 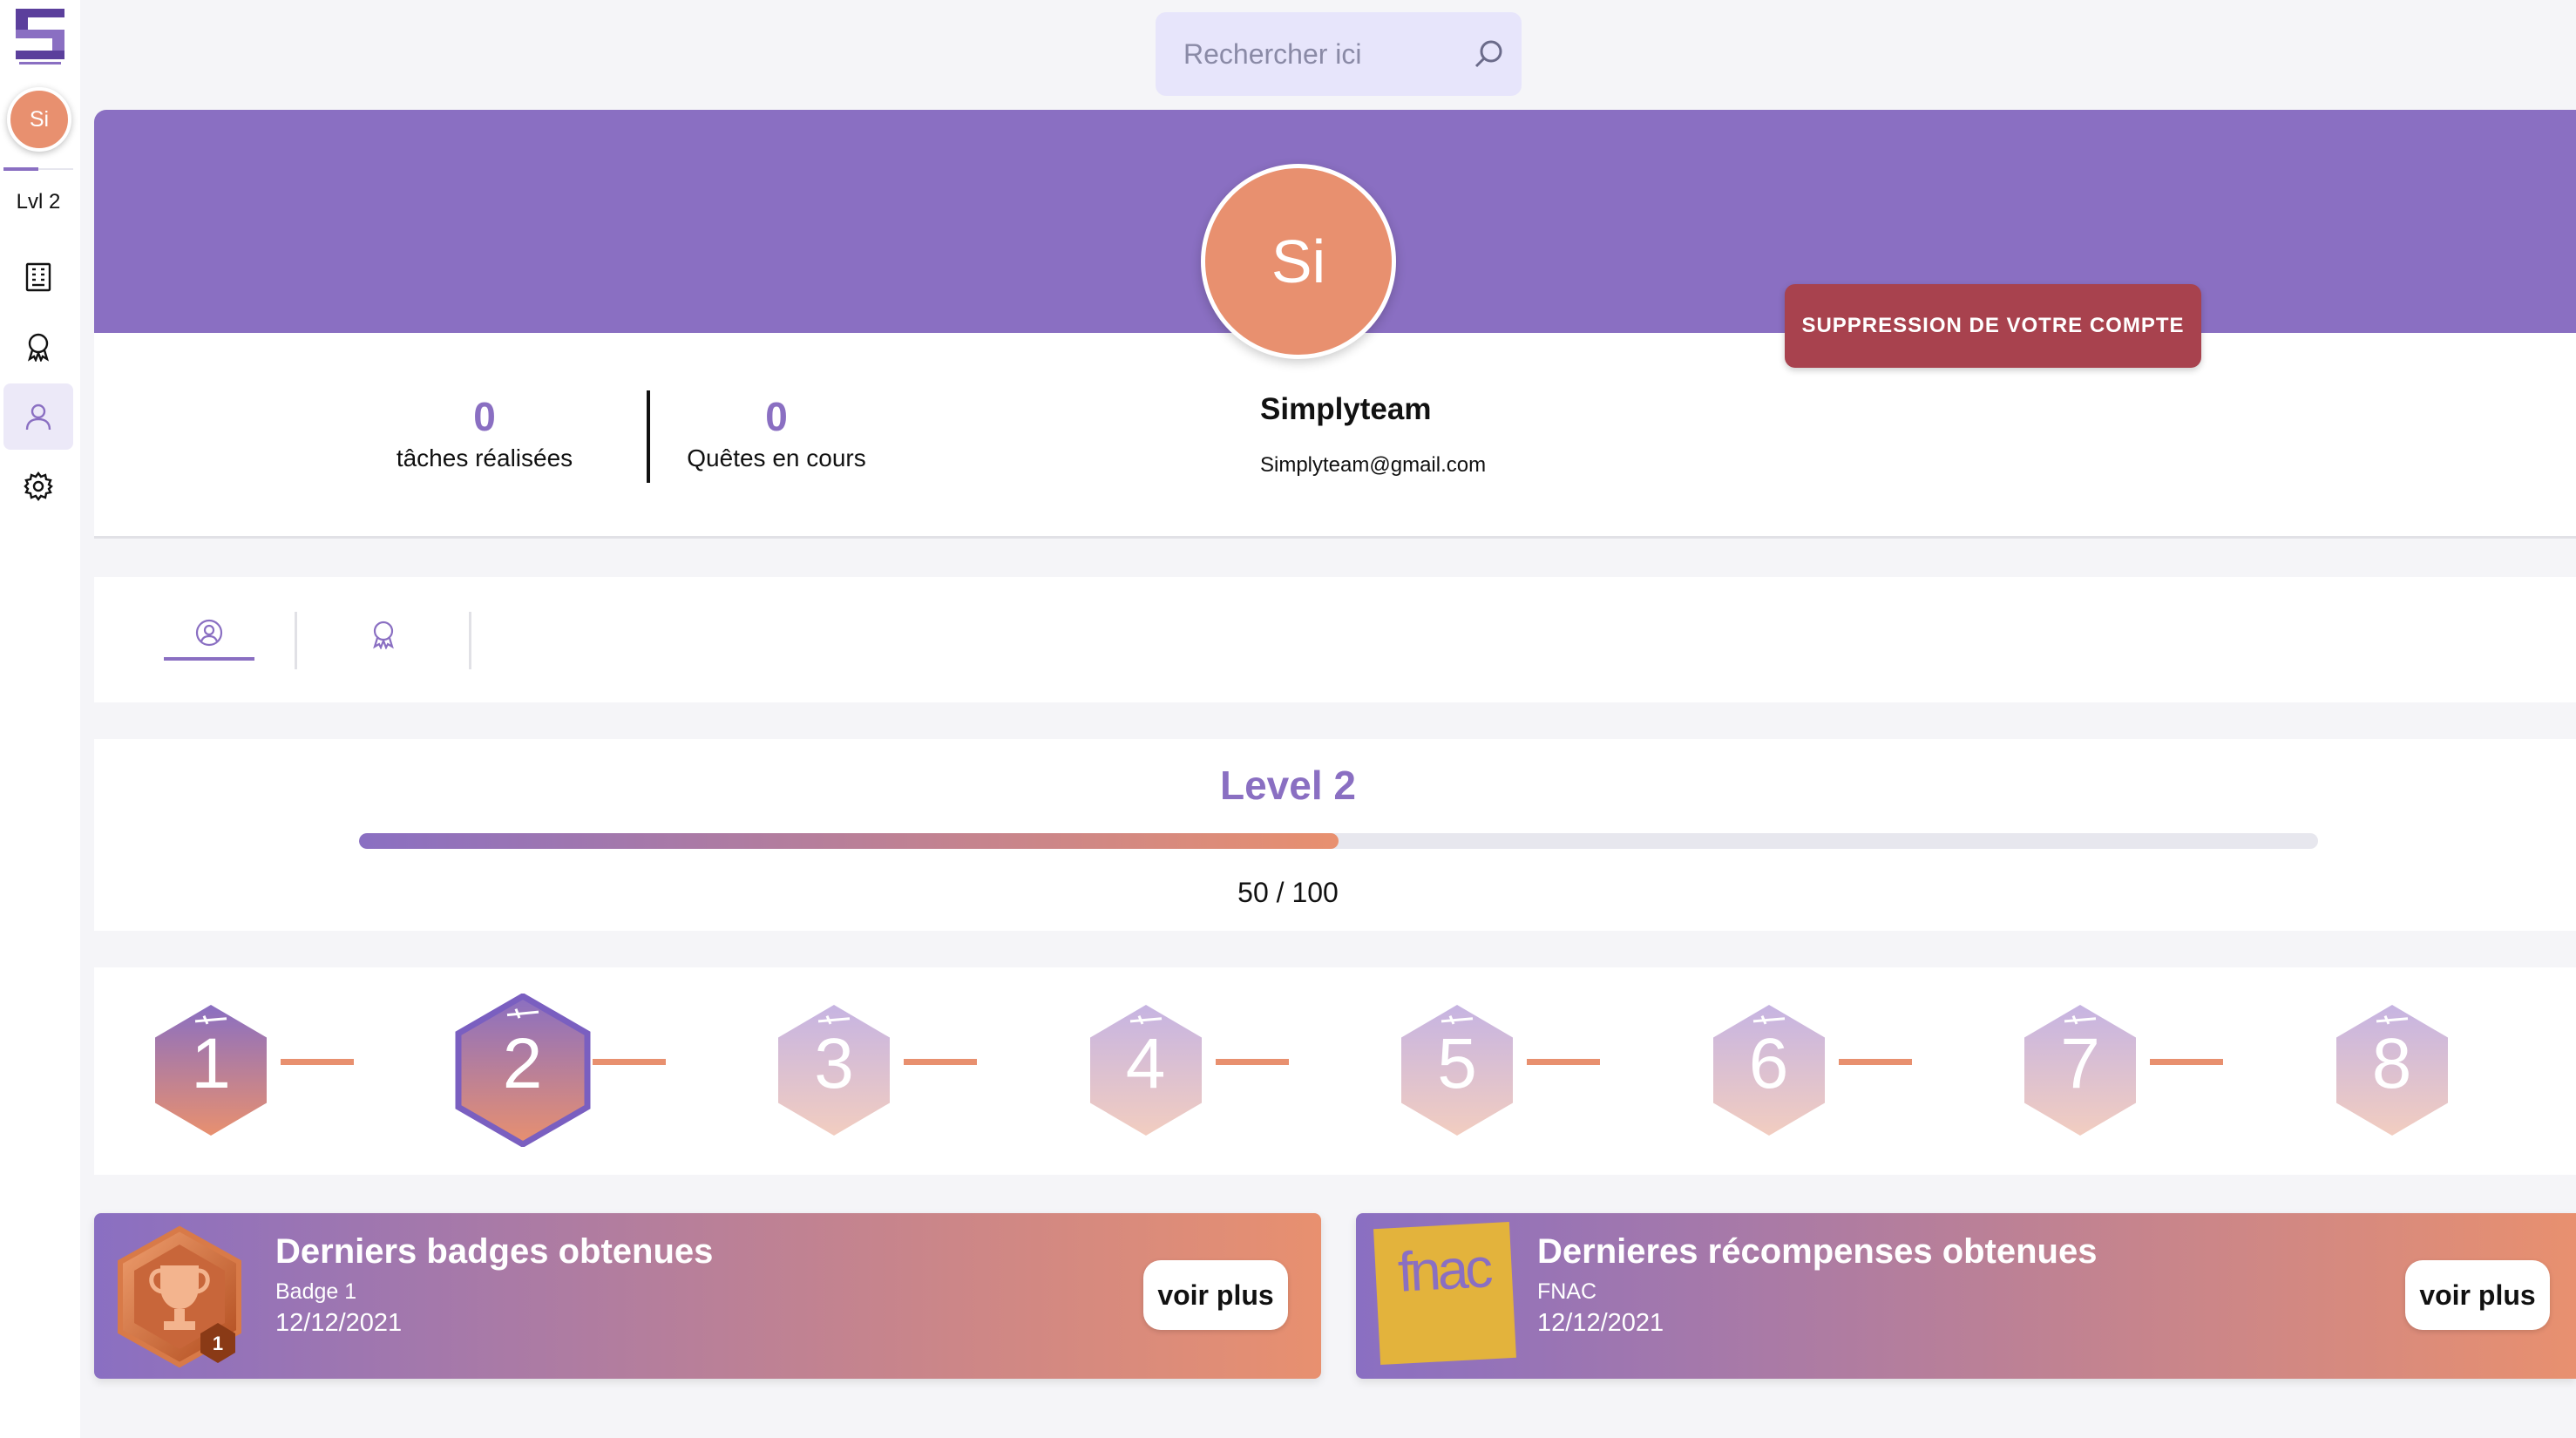 I want to click on level-card: Level 2 50 / 100, so click(x=1335, y=835).